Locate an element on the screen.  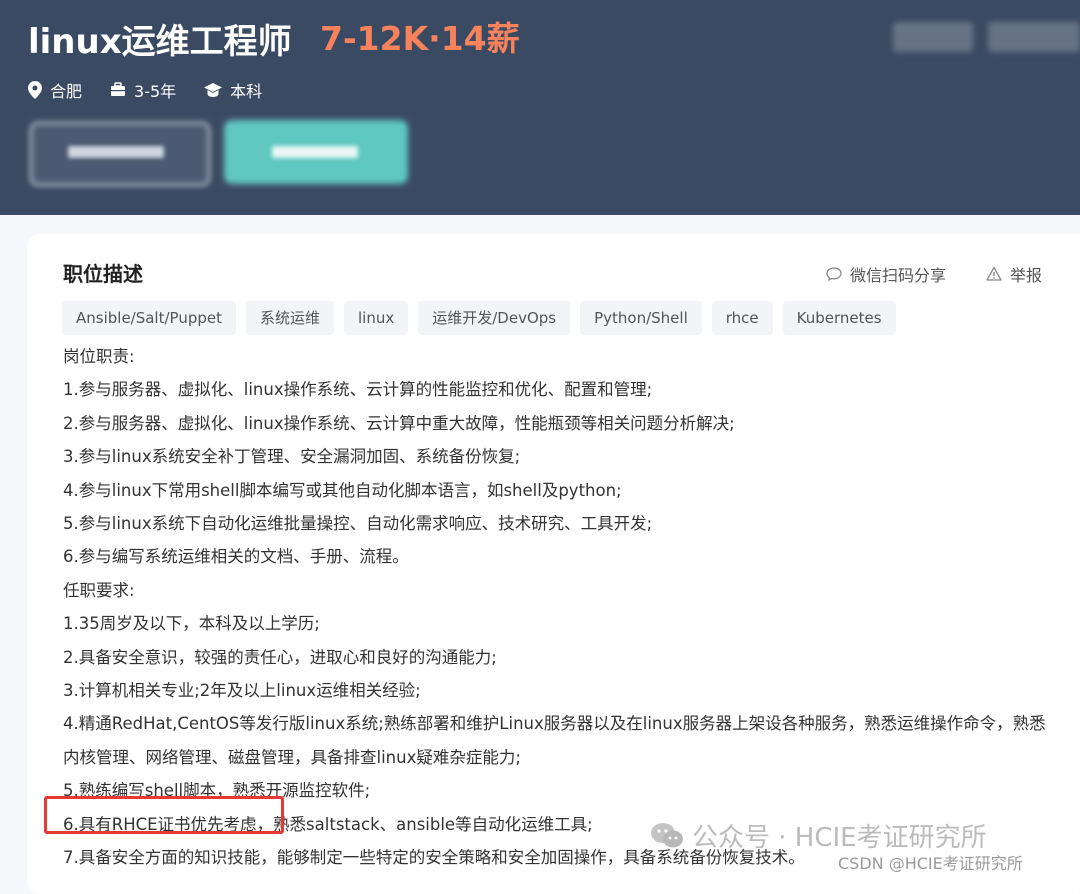
wechat-watermark-text: 公众号 · HCIE考证研究所 is located at coordinates (839, 838).